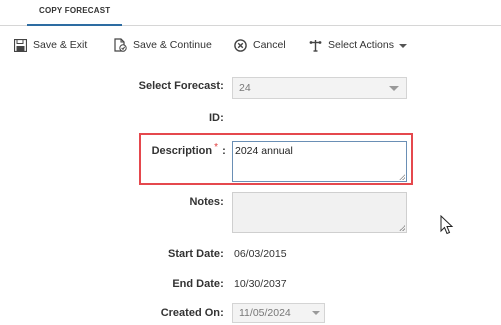 The image size is (501, 325). I want to click on id-colon: :, so click(222, 118).